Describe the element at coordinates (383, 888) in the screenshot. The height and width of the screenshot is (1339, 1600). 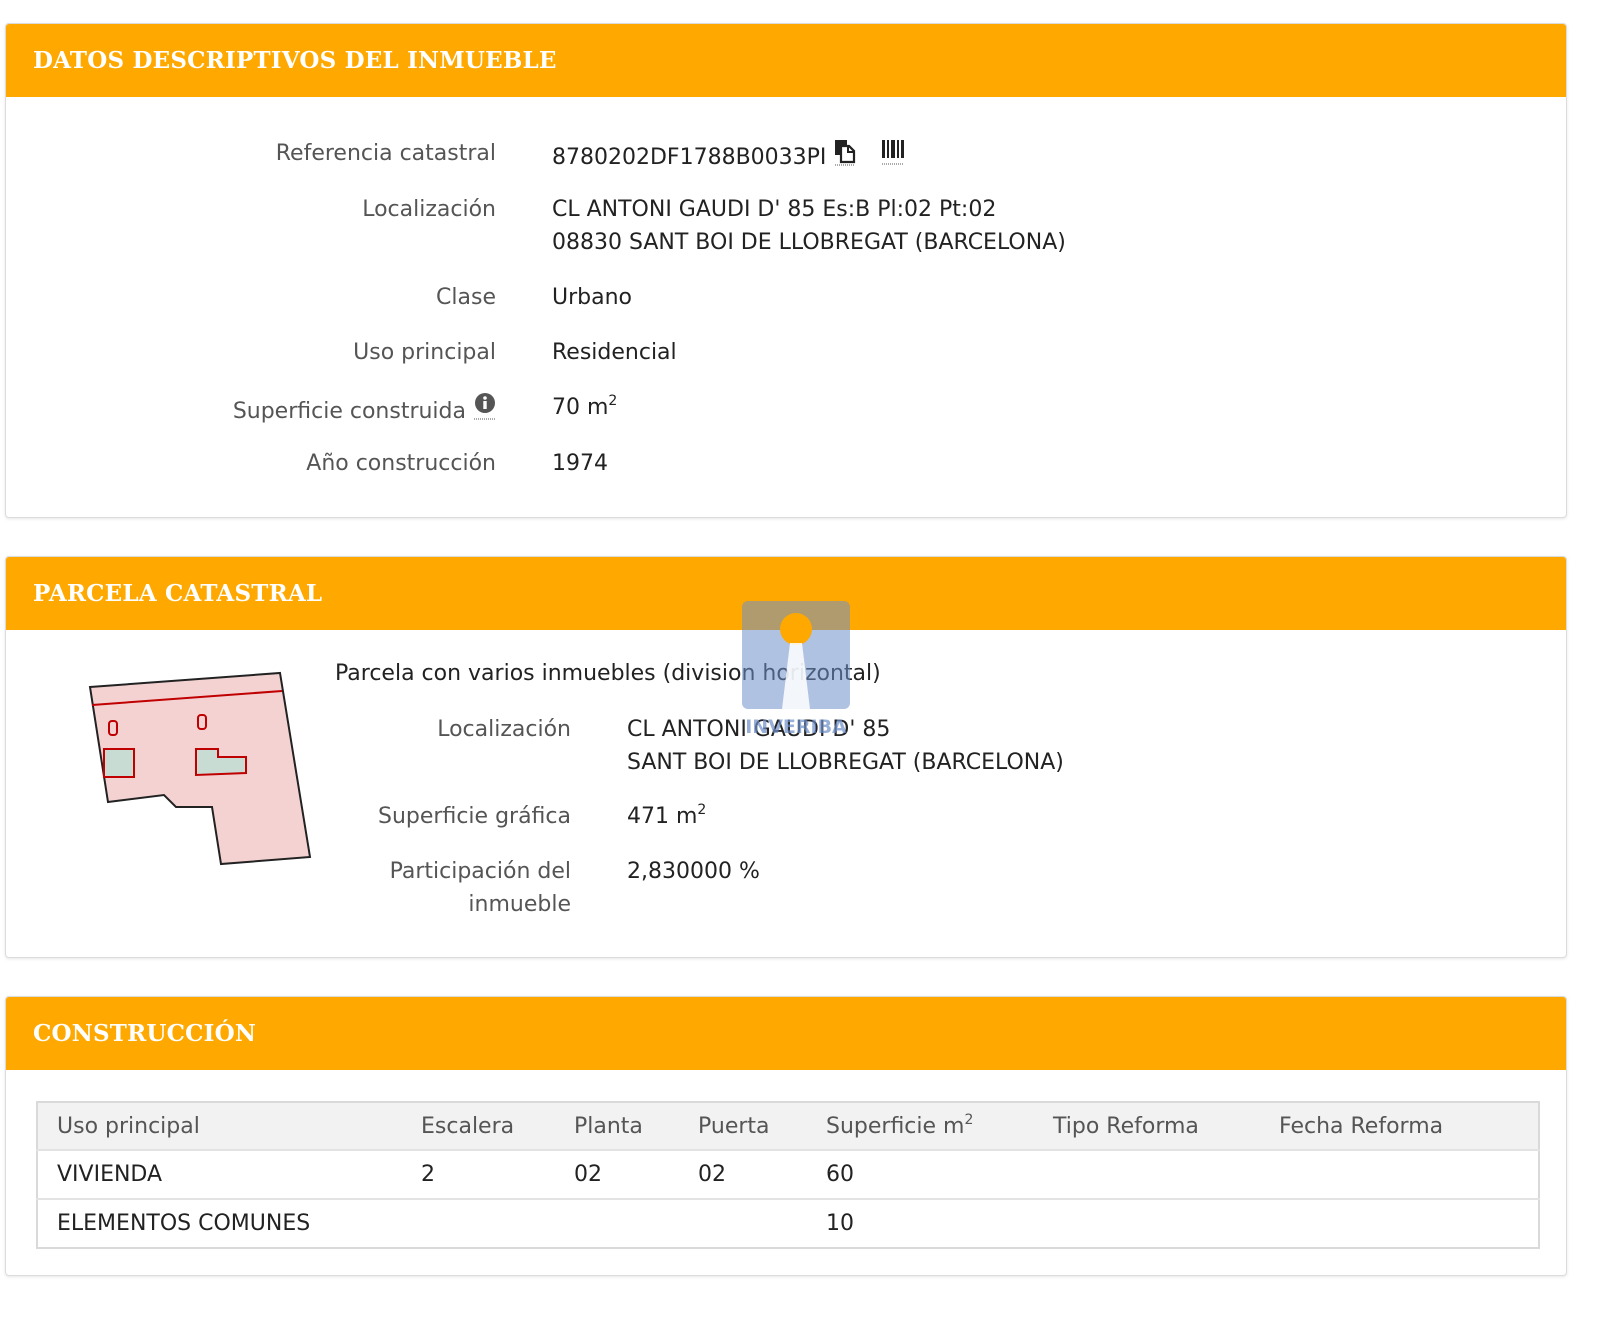
I see `parcela-part-row: Participación del inmueble 2,830000 %` at that location.